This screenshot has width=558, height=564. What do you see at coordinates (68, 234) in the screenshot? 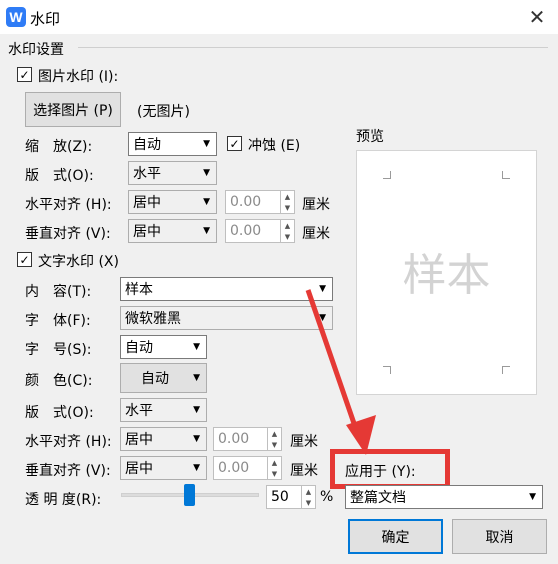
I see `picture-valign-label: 垂直对齐 (V):` at bounding box center [68, 234].